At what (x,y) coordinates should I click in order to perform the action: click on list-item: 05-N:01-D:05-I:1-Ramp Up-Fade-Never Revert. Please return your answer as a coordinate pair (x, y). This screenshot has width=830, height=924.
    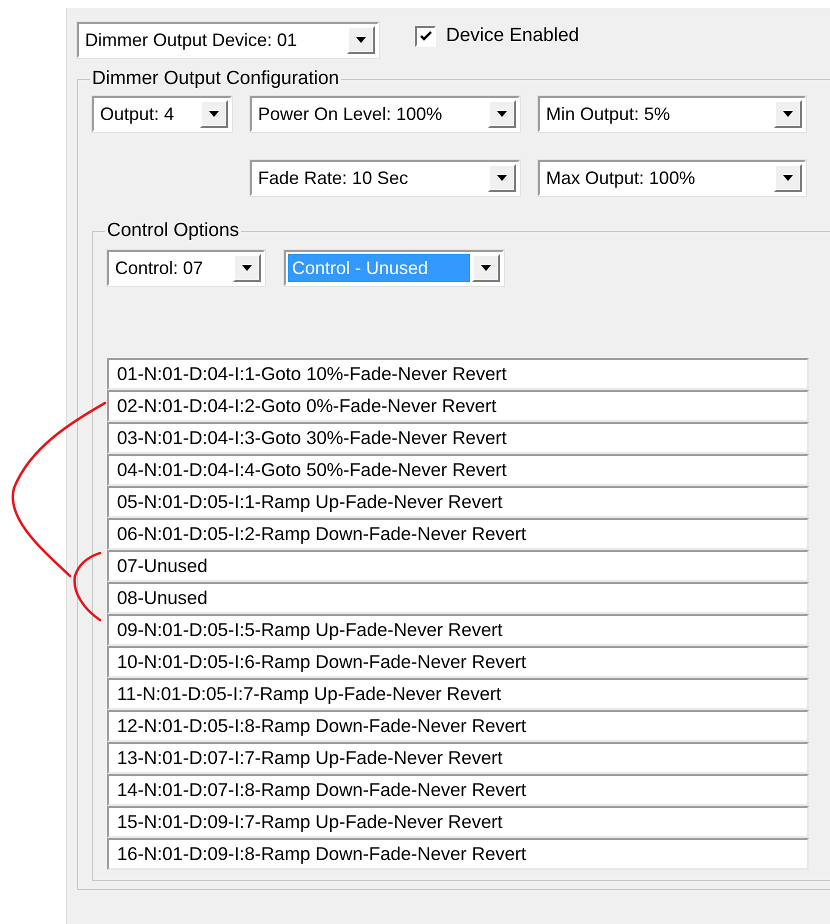
    Looking at the image, I should click on (458, 502).